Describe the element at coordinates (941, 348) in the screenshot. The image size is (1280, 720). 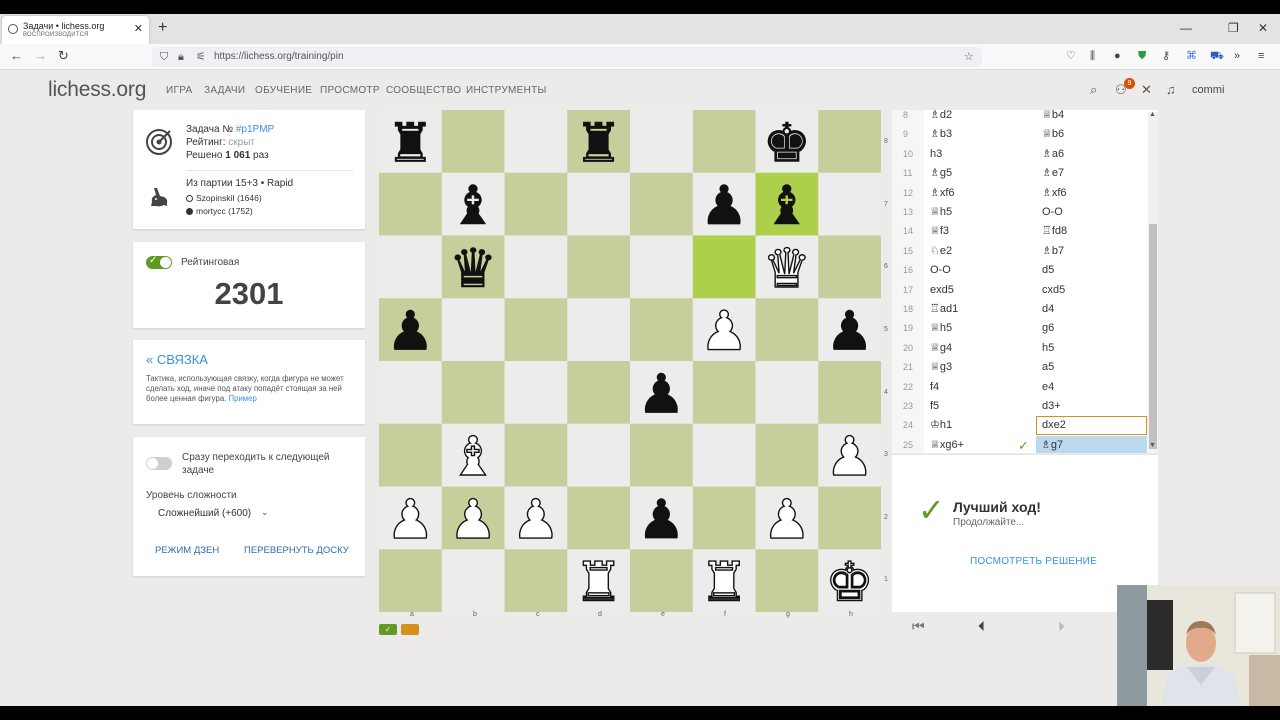
I see `white-move: ♕g4` at that location.